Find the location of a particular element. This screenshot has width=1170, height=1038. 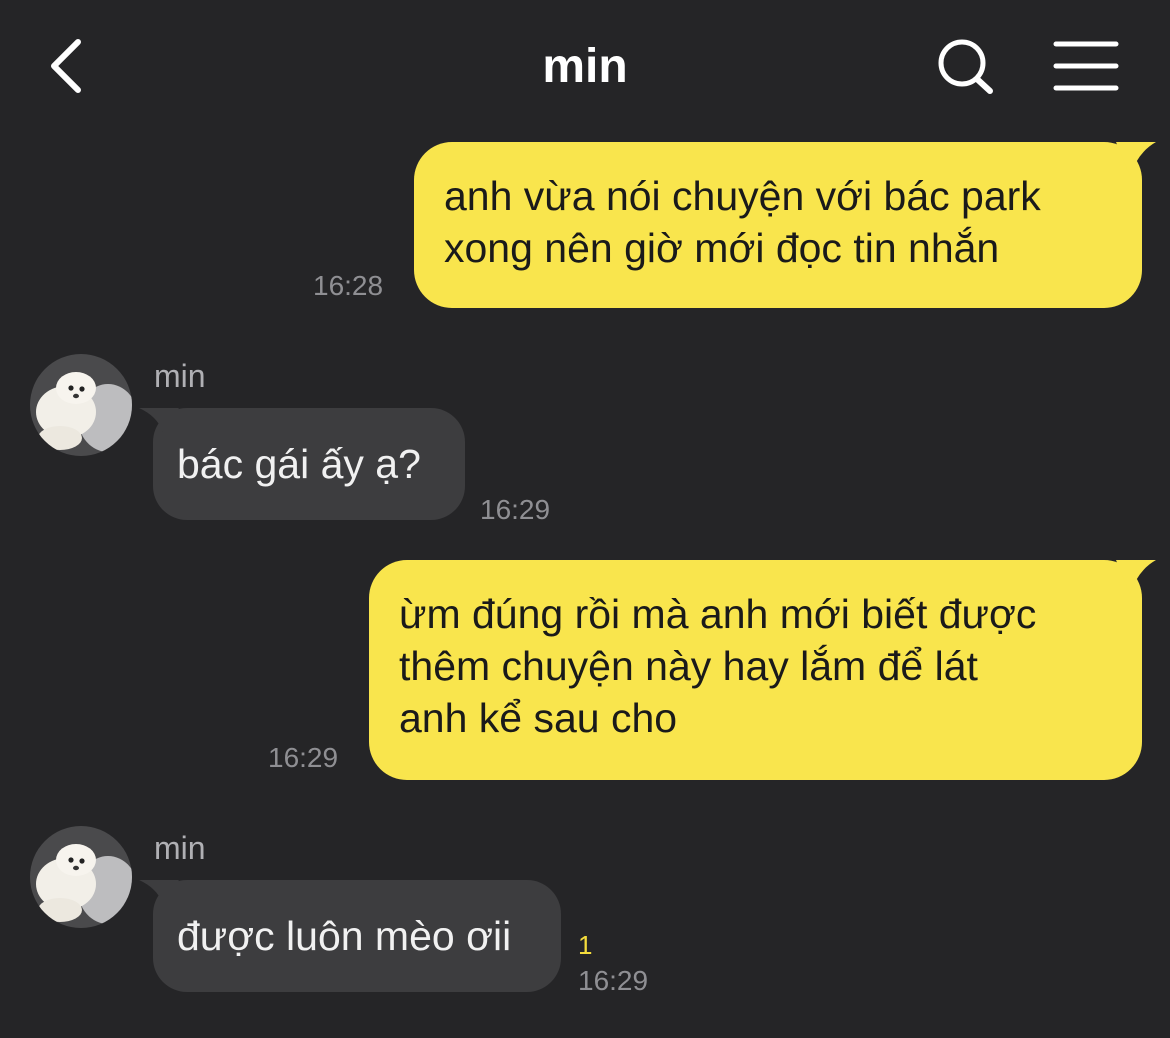

message-text-line: được luôn mèo ơii is located at coordinates (344, 936).